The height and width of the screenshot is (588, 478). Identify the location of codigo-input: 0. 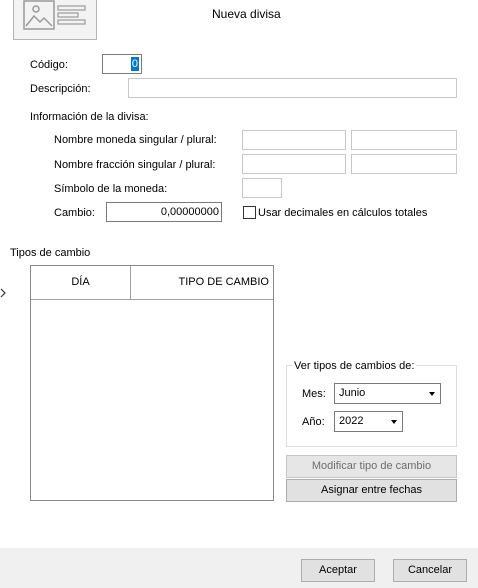
(122, 64).